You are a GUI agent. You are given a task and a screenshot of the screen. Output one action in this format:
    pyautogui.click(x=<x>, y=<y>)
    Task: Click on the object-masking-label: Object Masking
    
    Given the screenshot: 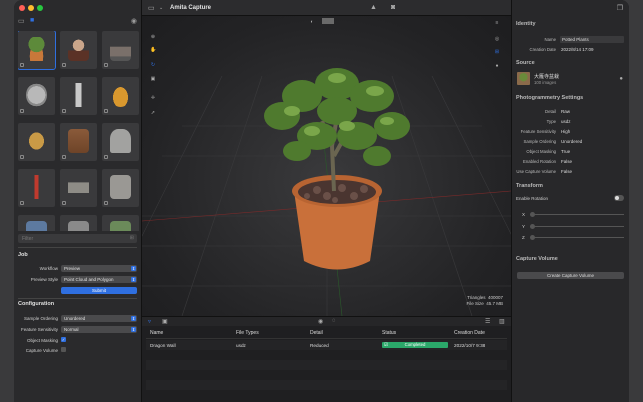 What is the action you would take?
    pyautogui.click(x=42, y=340)
    